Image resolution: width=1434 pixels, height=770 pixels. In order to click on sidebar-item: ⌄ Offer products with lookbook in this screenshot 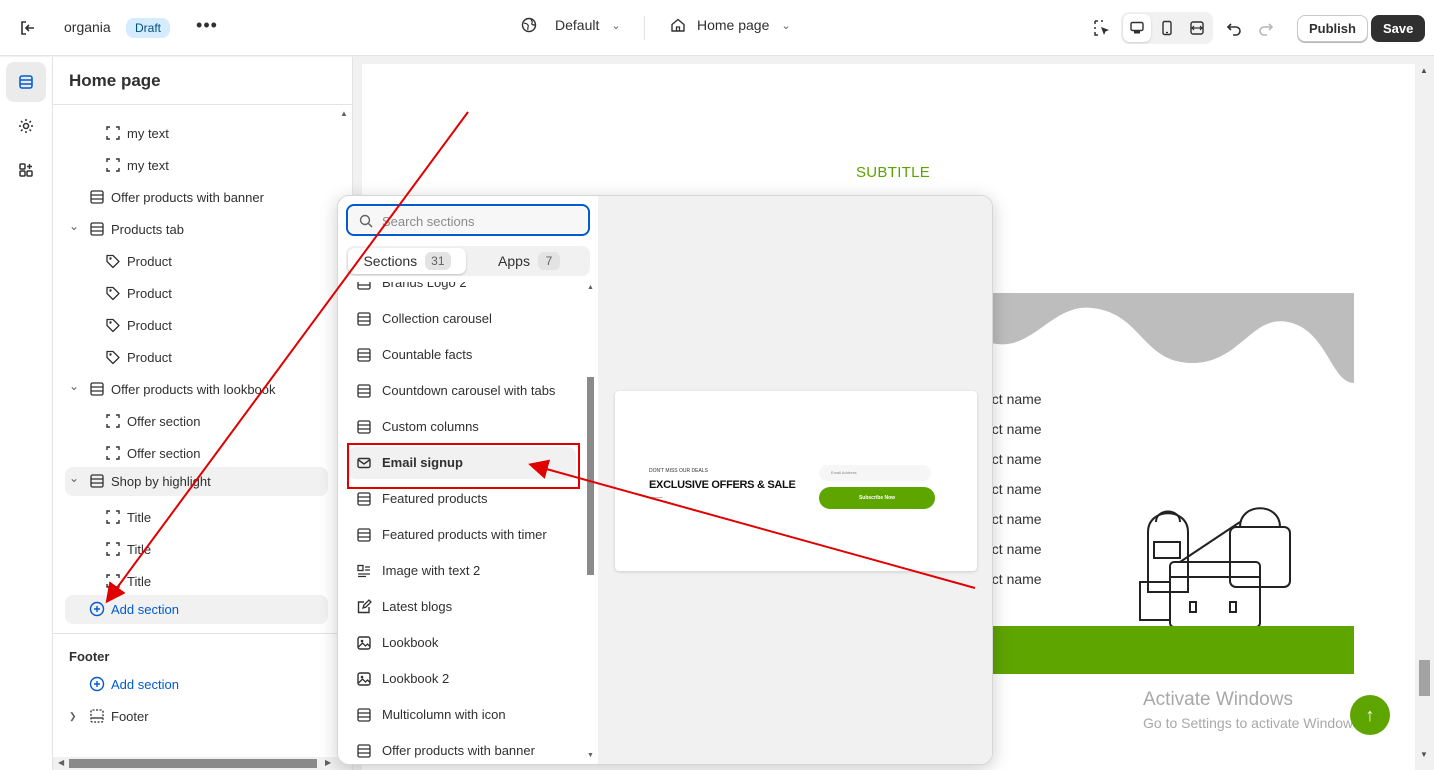, I will do `click(172, 389)`.